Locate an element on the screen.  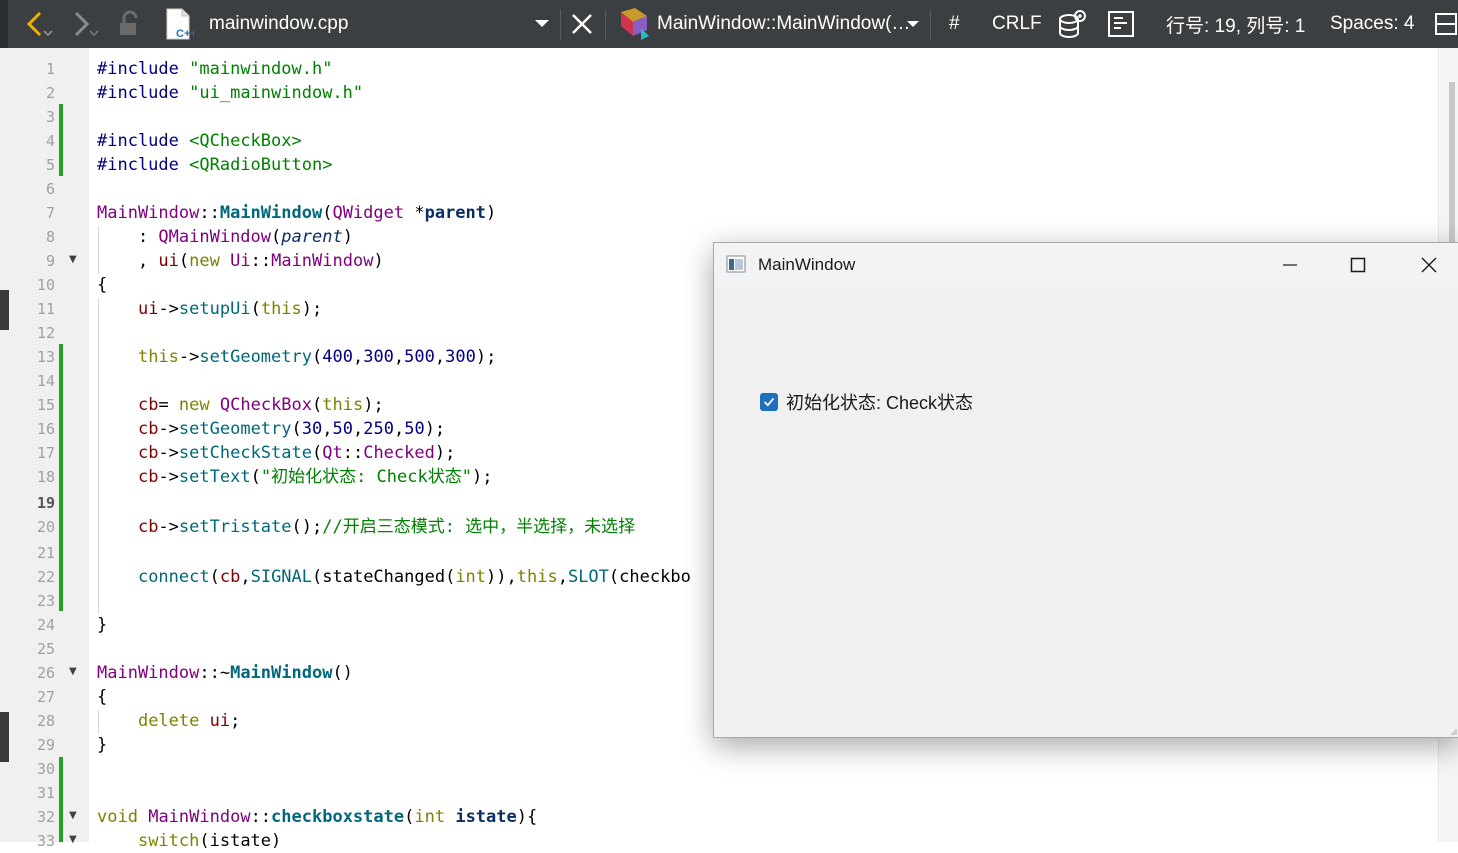
file-name: mainwindow.cpp is located at coordinates (278, 24).